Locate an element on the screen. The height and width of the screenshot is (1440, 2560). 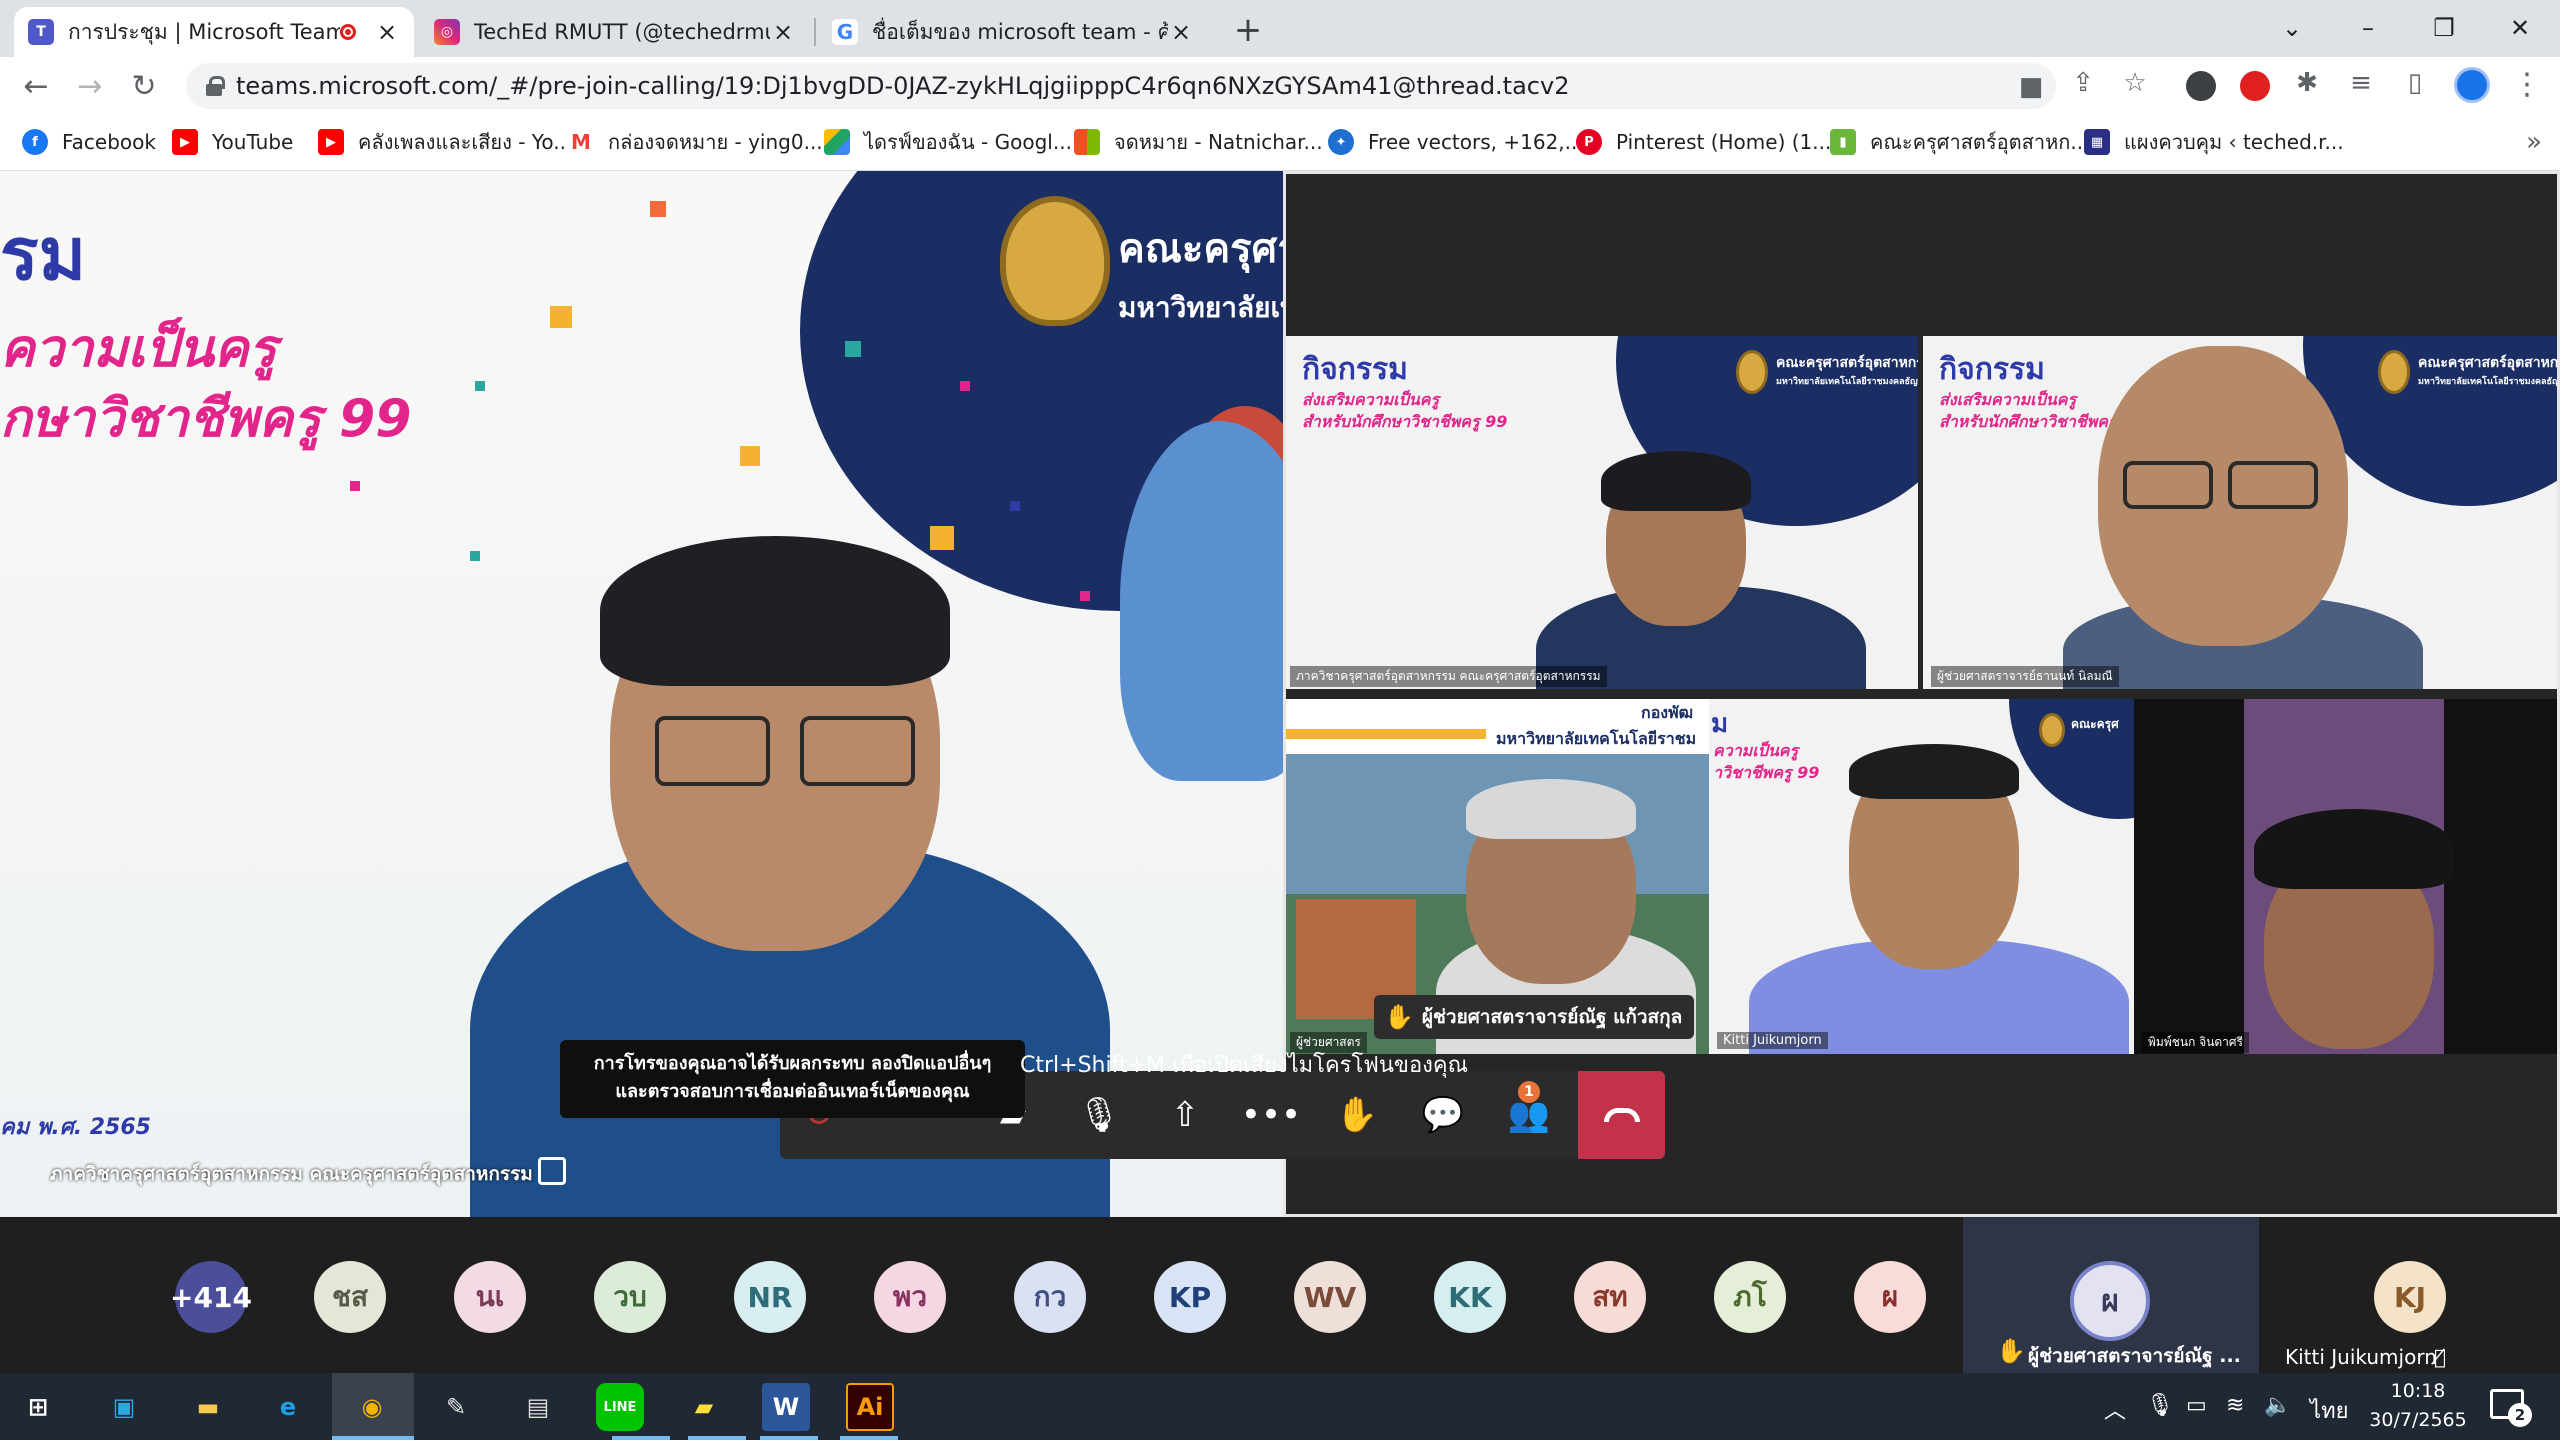
extension-shield-icon is located at coordinates (2201, 86).